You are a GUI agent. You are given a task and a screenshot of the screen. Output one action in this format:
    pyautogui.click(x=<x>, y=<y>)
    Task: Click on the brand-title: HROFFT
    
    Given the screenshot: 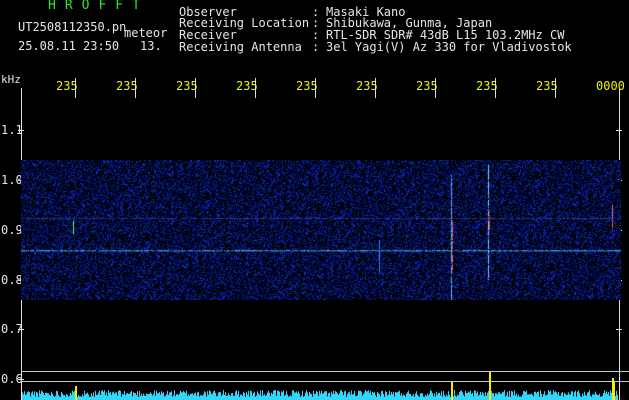 What is the action you would take?
    pyautogui.click(x=98, y=6)
    